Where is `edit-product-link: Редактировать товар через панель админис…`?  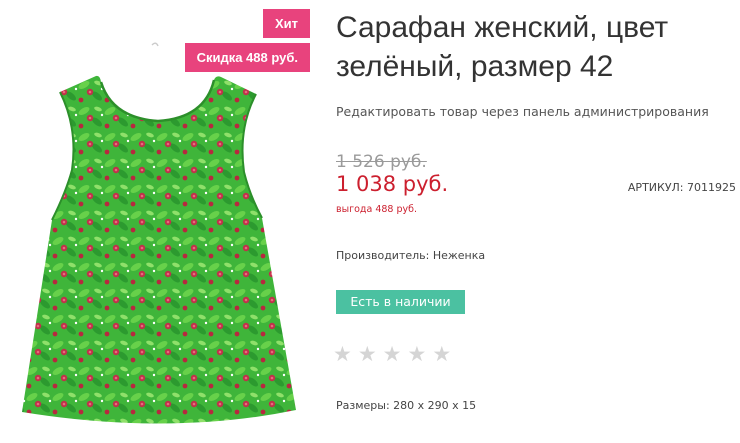 edit-product-link: Редактировать товар через панель админис… is located at coordinates (522, 111).